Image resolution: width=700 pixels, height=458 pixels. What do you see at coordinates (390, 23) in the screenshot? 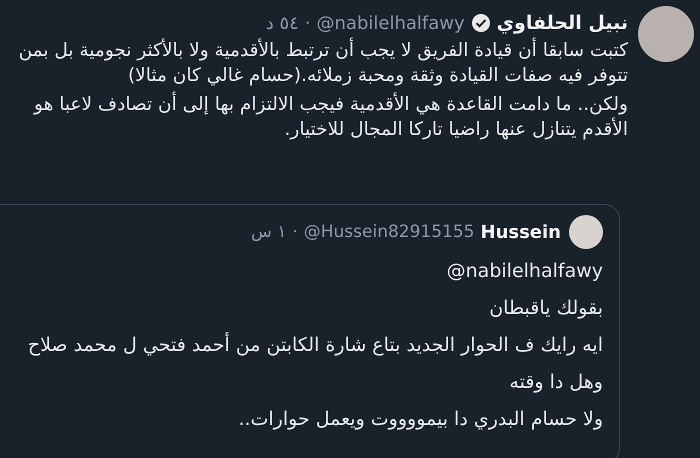
I see `author-handle: @nabilelhalfawy` at bounding box center [390, 23].